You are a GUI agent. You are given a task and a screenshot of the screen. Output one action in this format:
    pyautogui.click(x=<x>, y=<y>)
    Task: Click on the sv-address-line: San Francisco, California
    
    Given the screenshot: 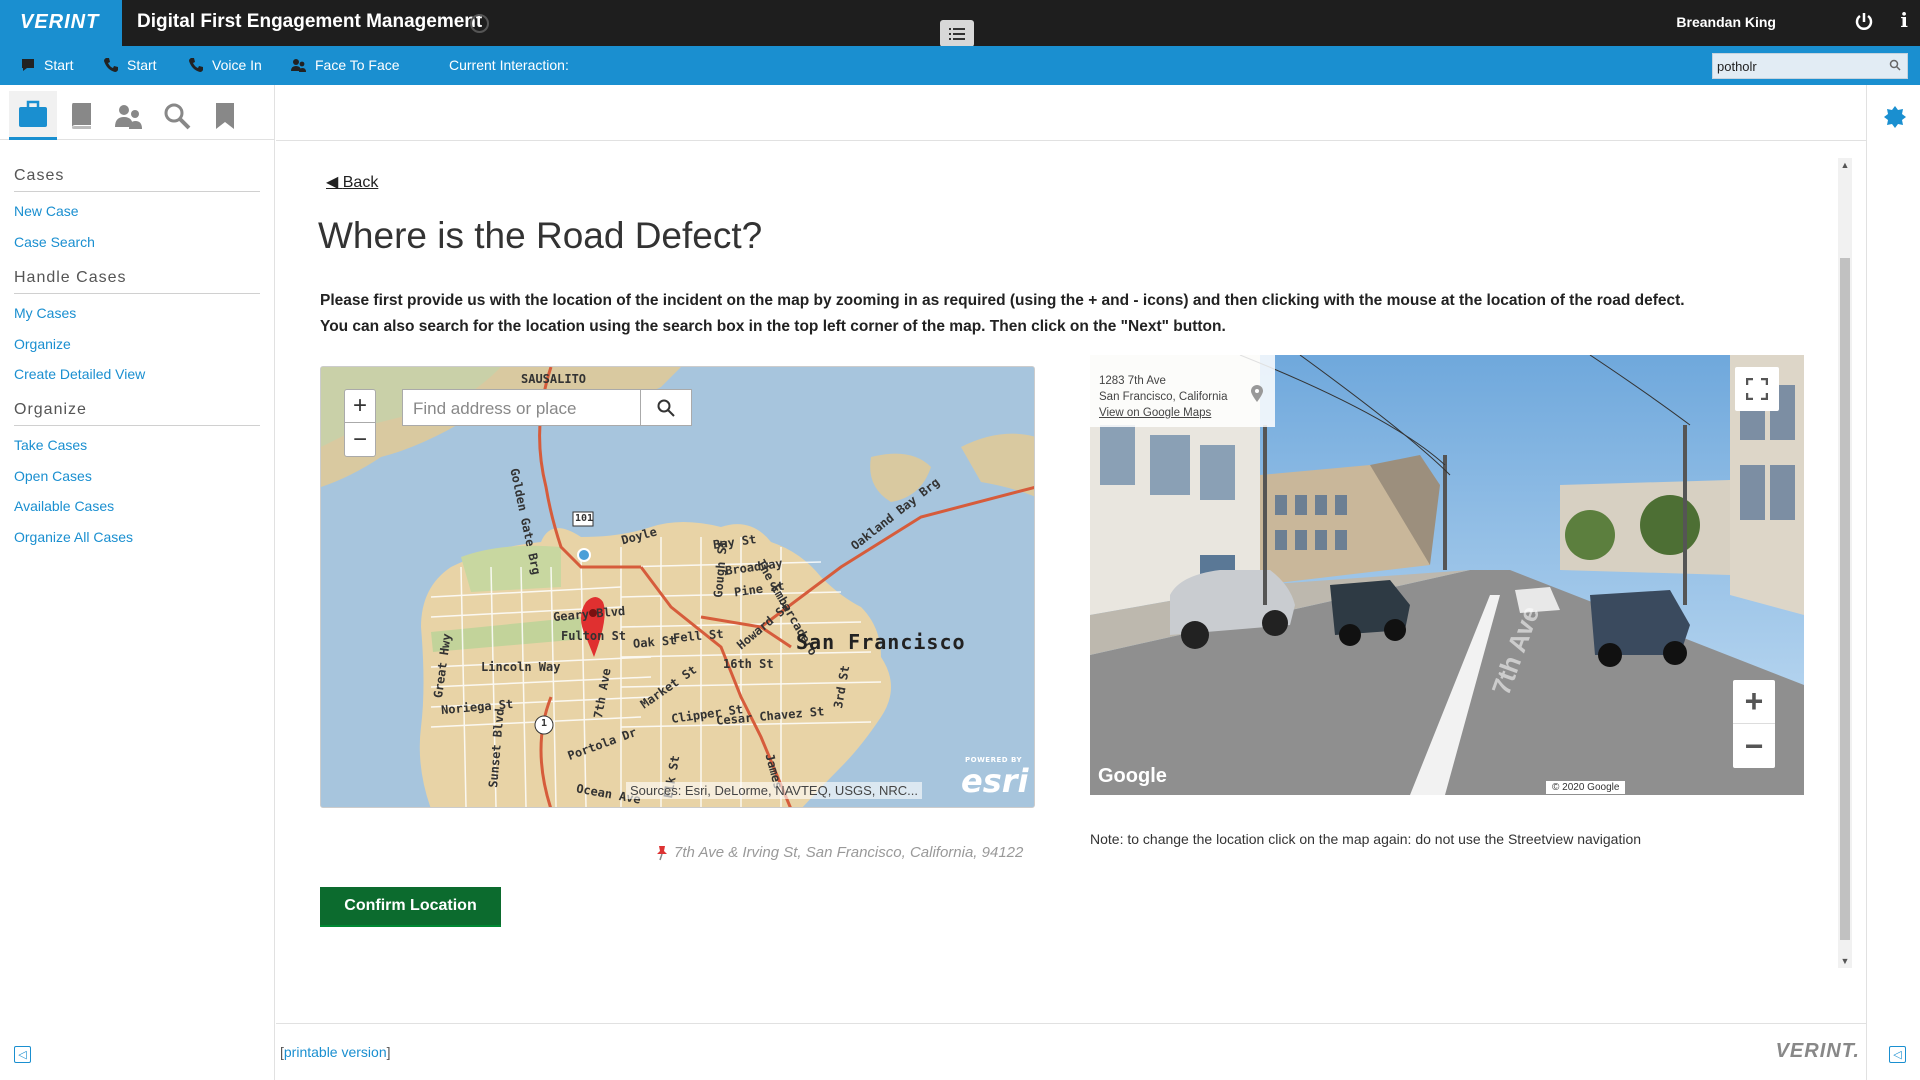 What is the action you would take?
    pyautogui.click(x=1163, y=397)
    